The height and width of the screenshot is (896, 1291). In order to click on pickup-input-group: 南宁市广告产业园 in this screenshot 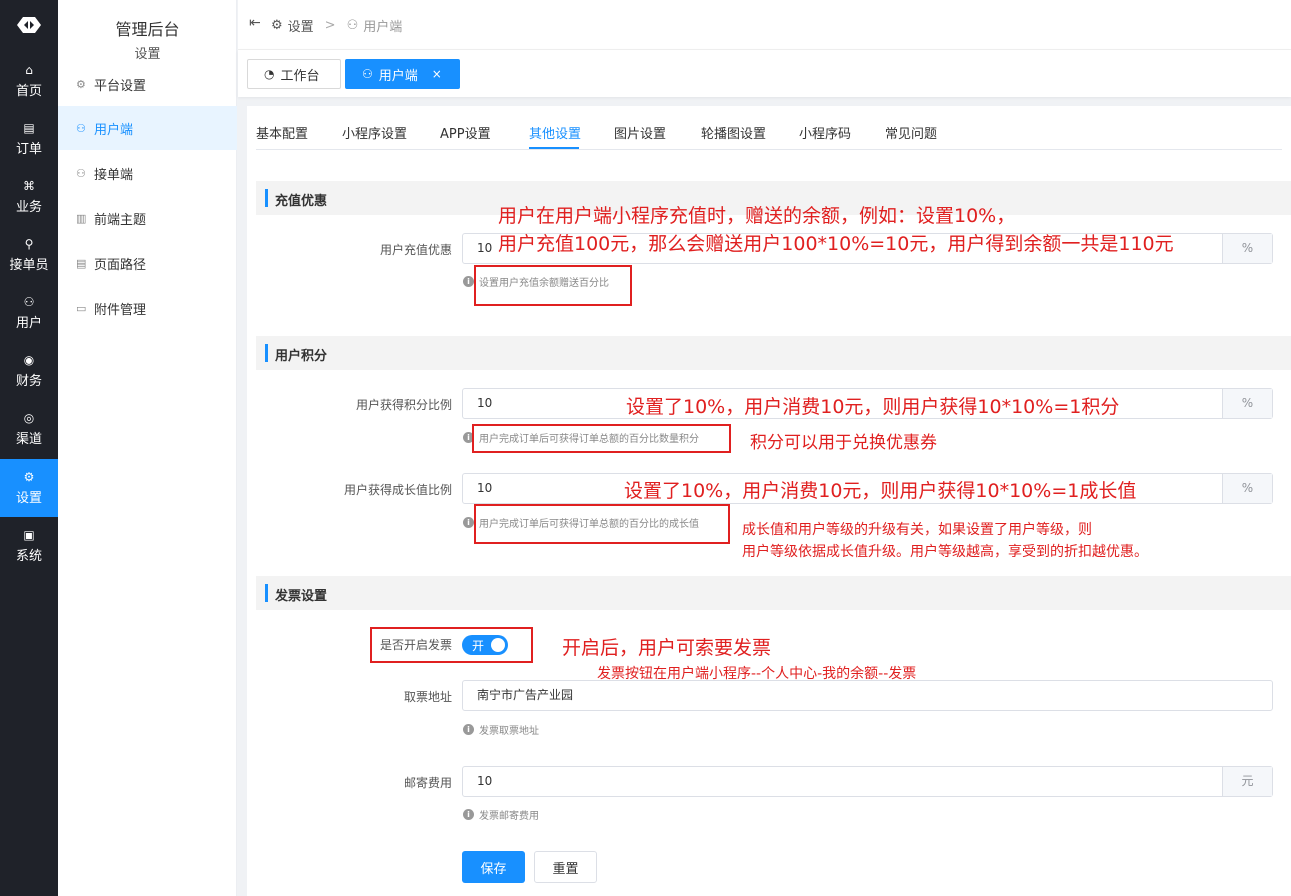, I will do `click(867, 695)`.